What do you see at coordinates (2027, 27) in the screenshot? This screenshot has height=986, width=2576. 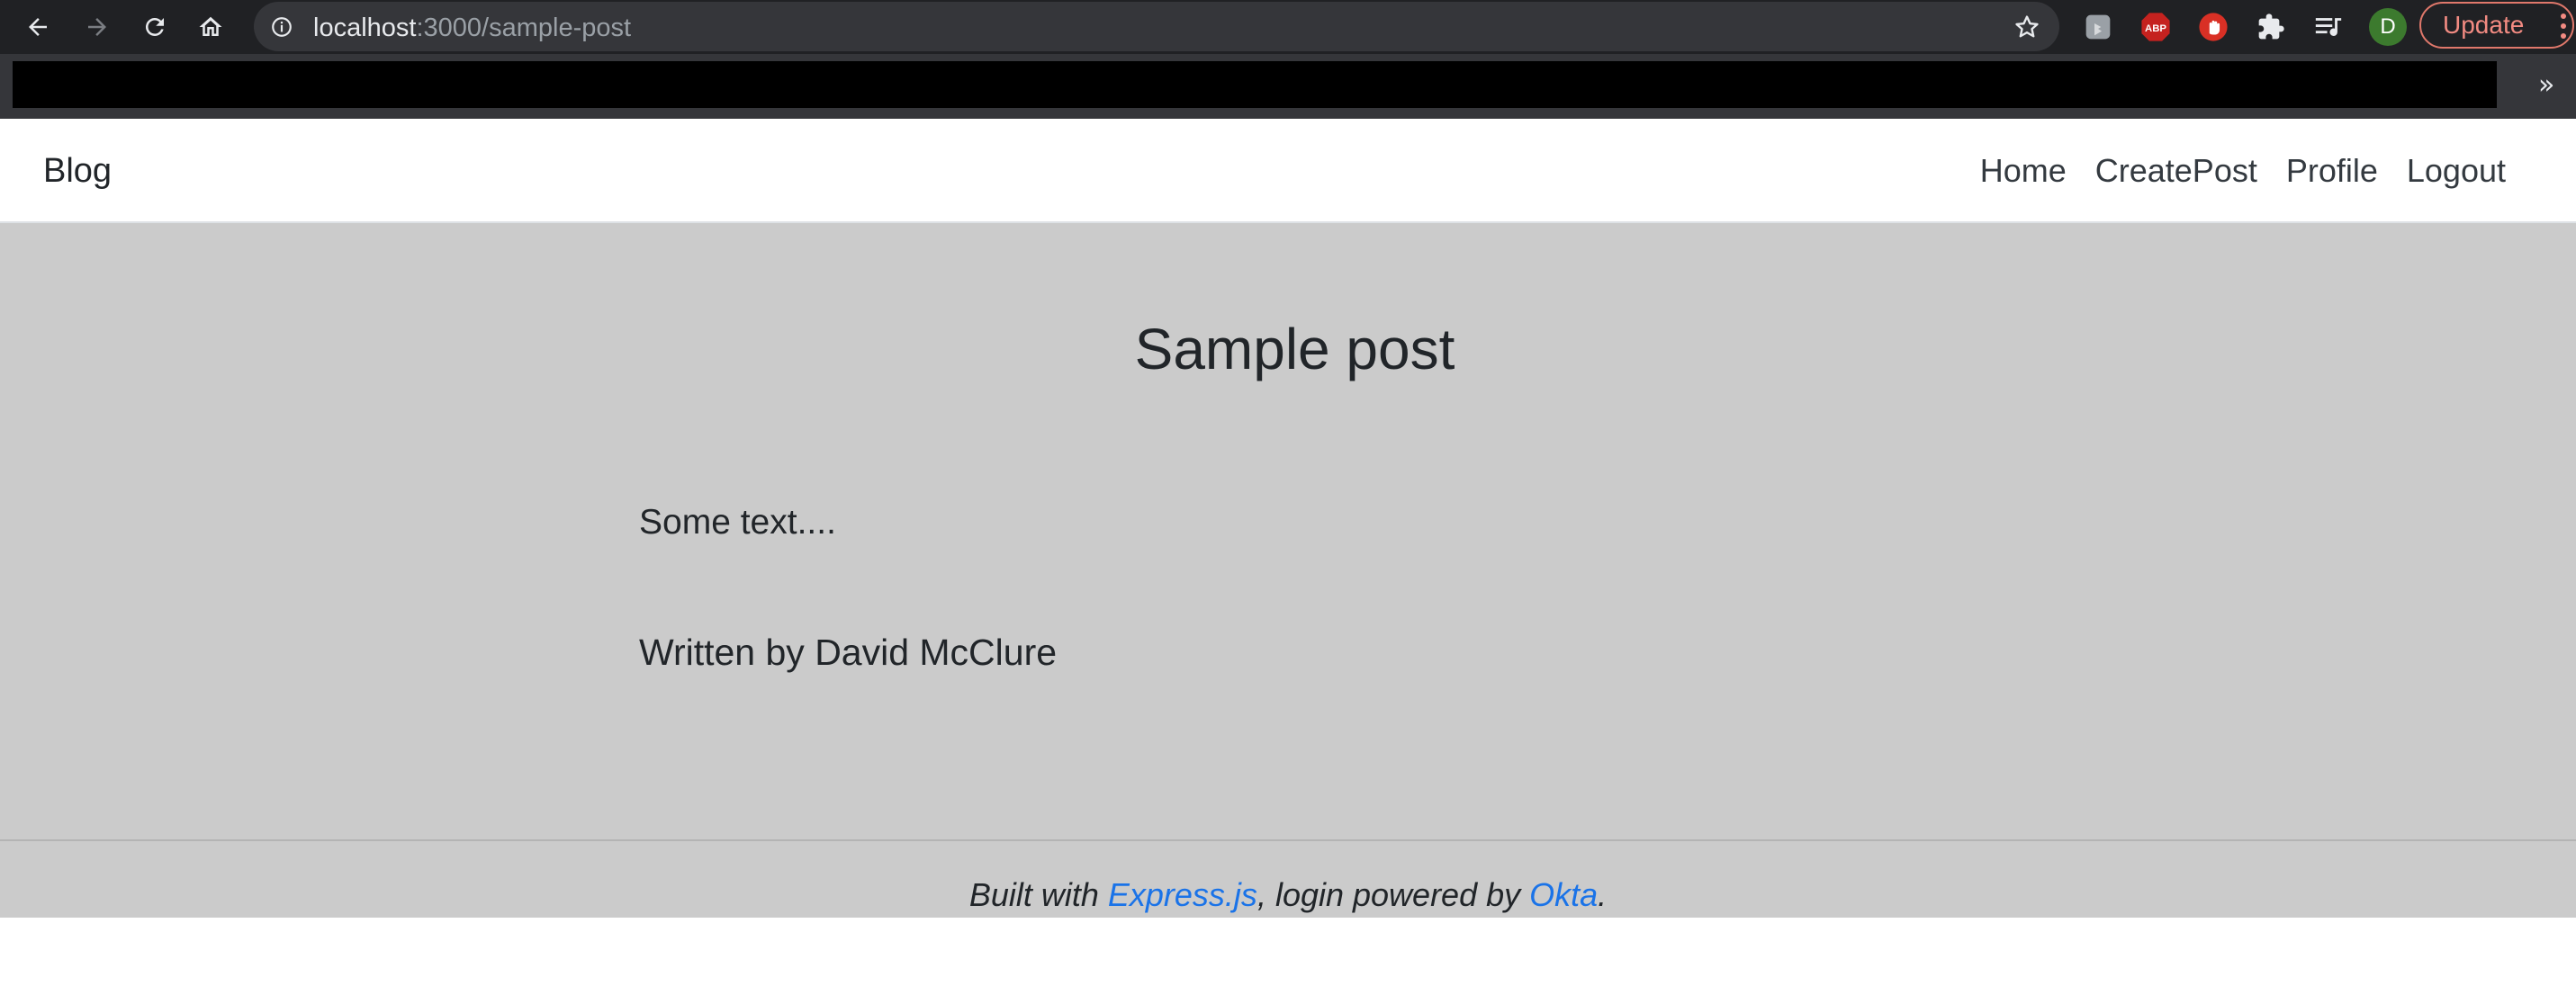 I see `bookmark-star-icon` at bounding box center [2027, 27].